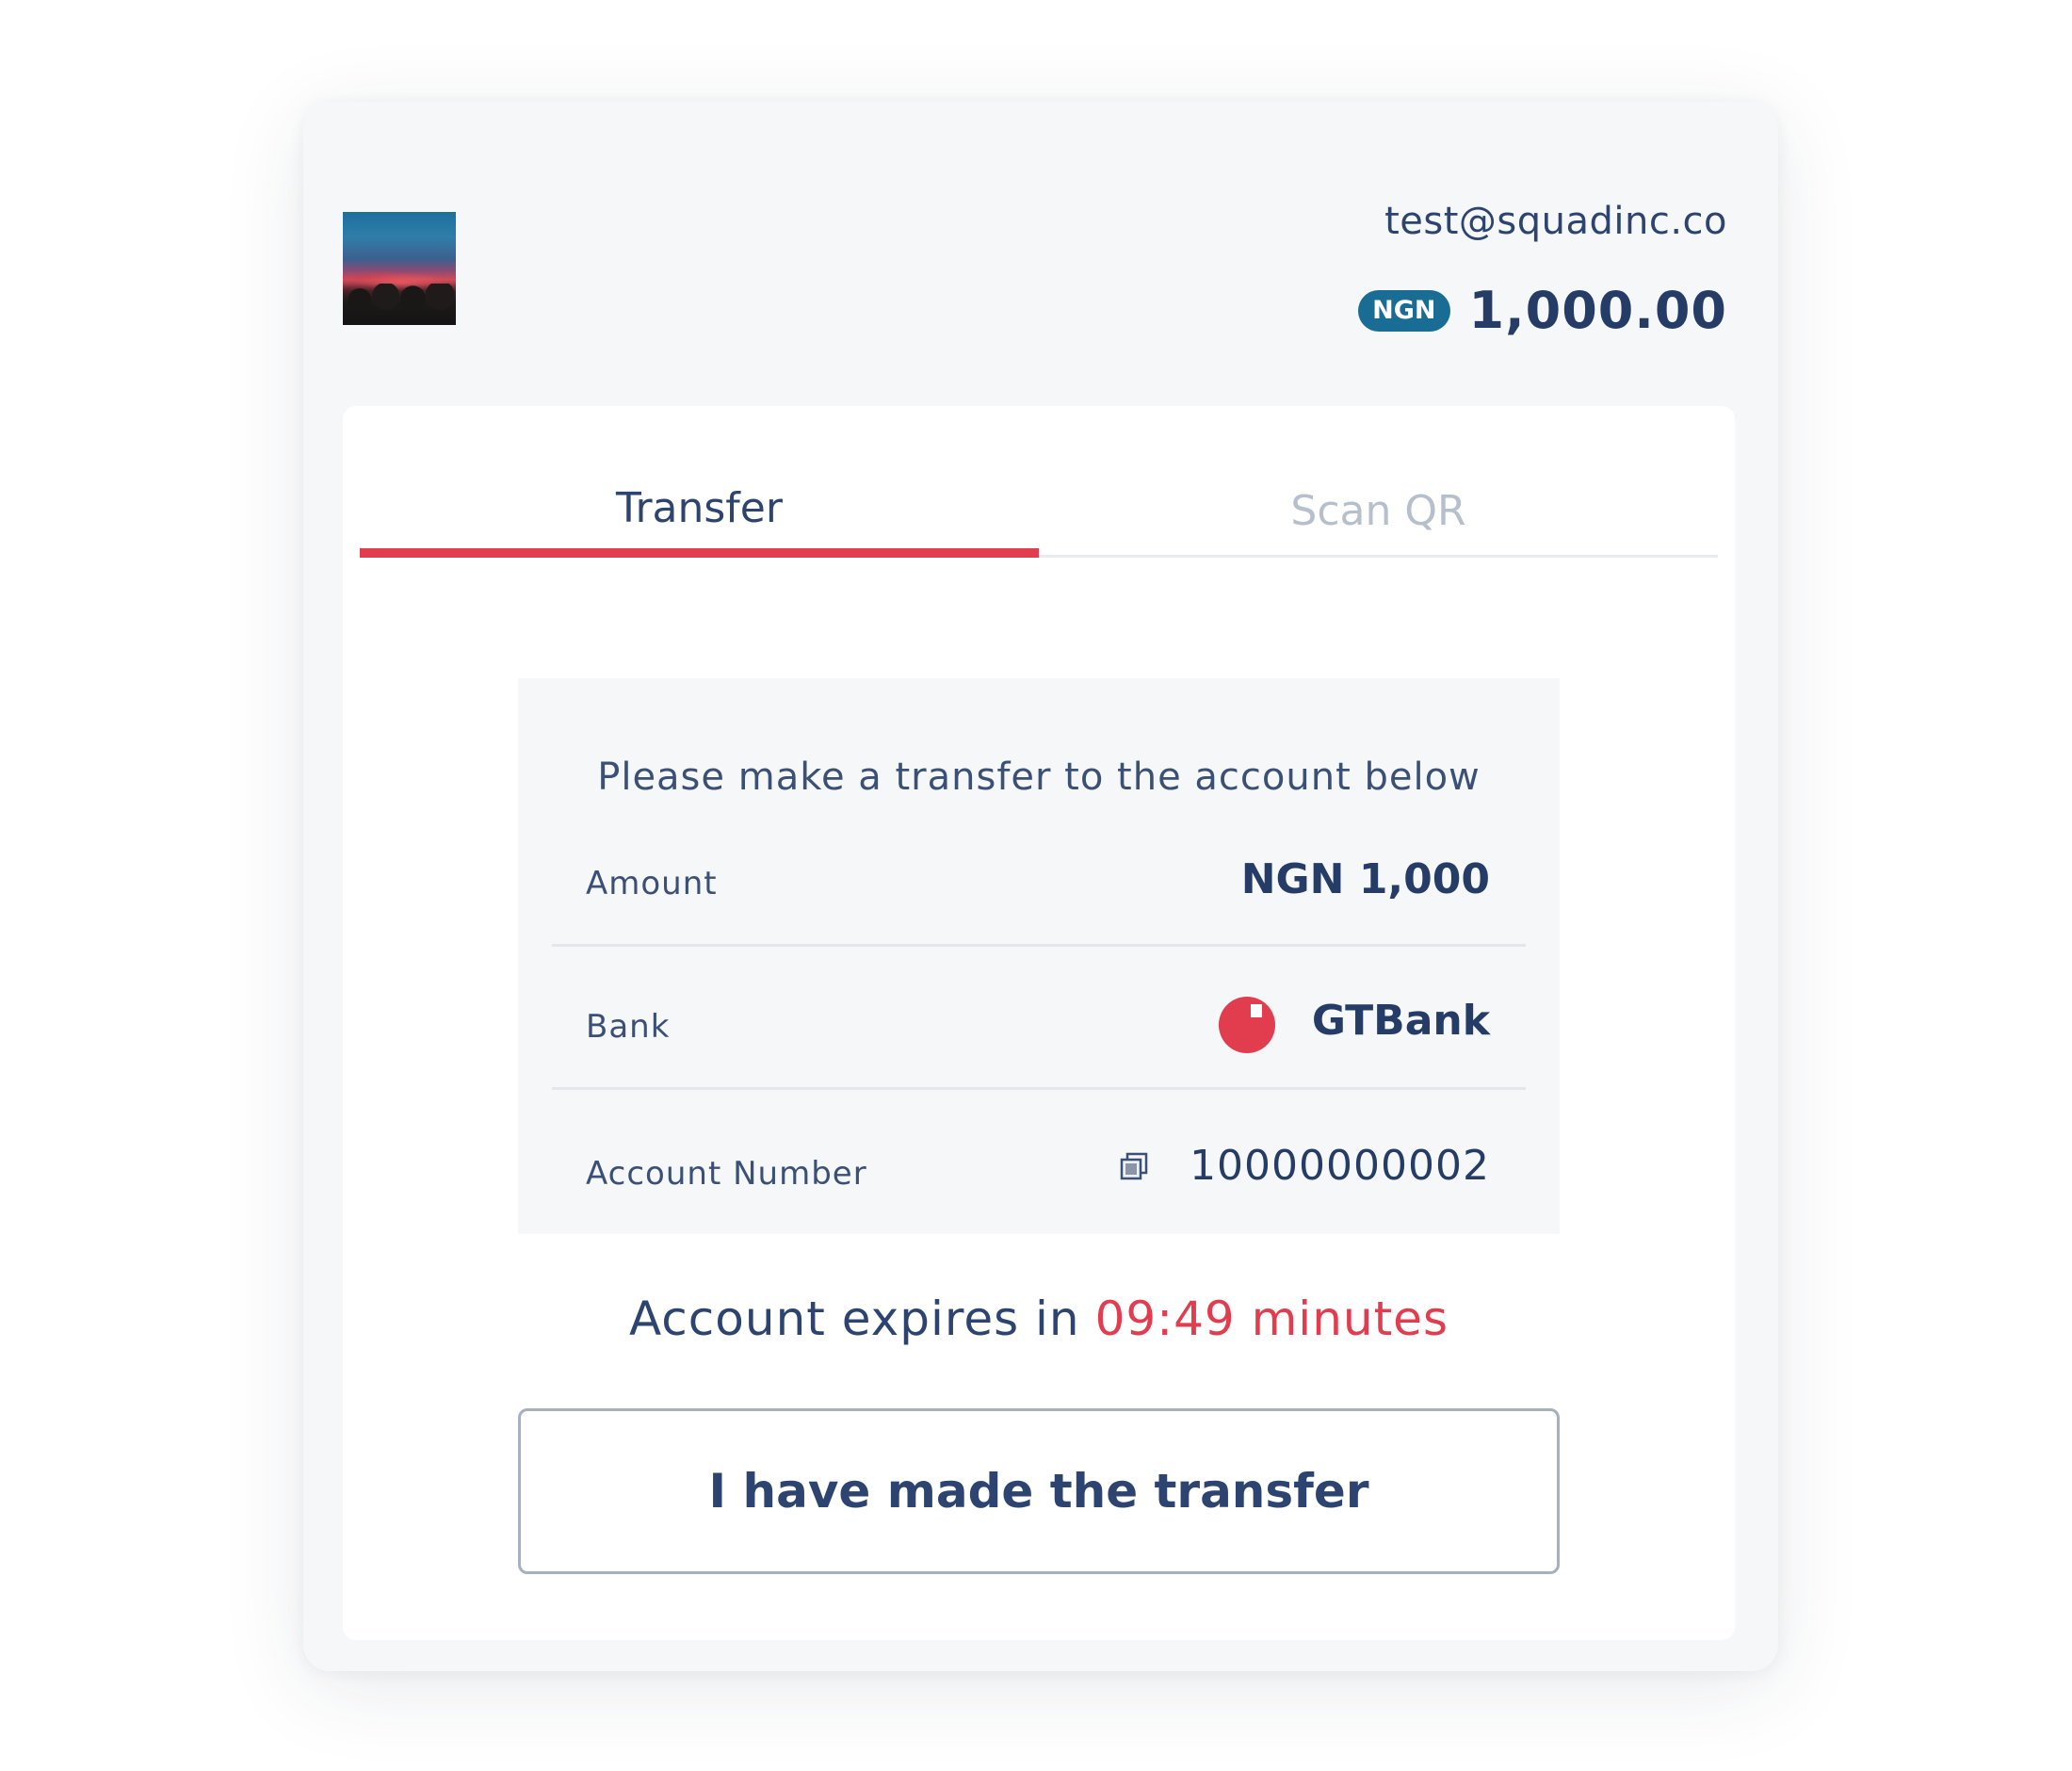 The height and width of the screenshot is (1771, 2072). I want to click on currency-badge: NGN, so click(1404, 310).